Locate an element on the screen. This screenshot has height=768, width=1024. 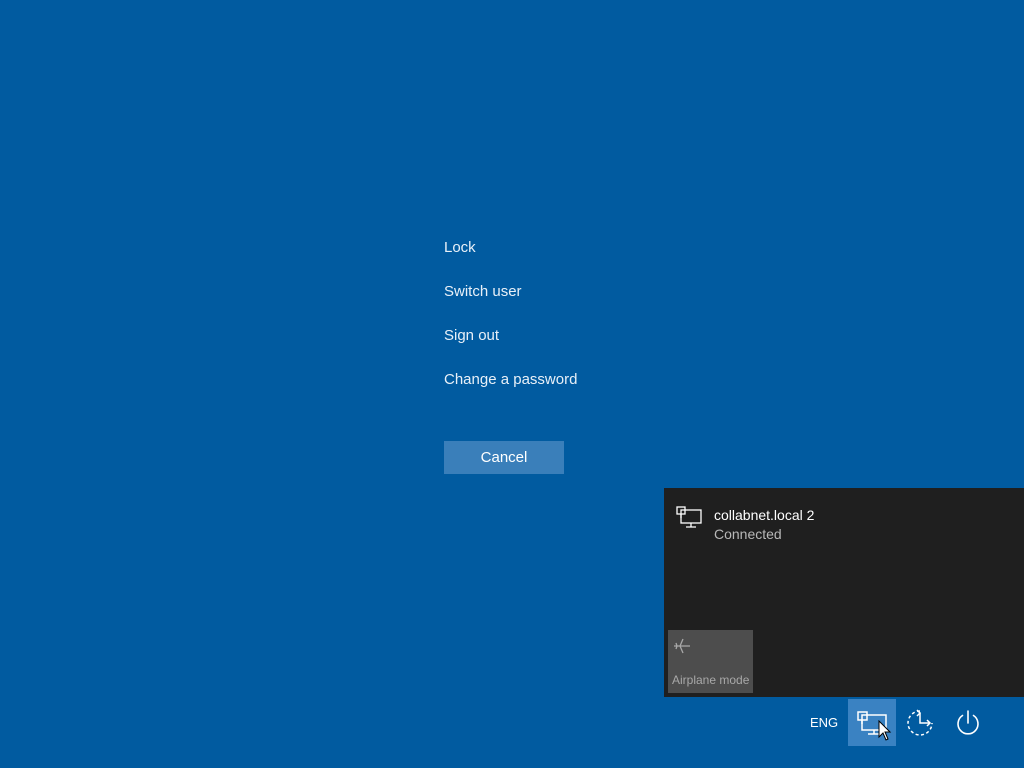
ease-of-access-button is located at coordinates (920, 722).